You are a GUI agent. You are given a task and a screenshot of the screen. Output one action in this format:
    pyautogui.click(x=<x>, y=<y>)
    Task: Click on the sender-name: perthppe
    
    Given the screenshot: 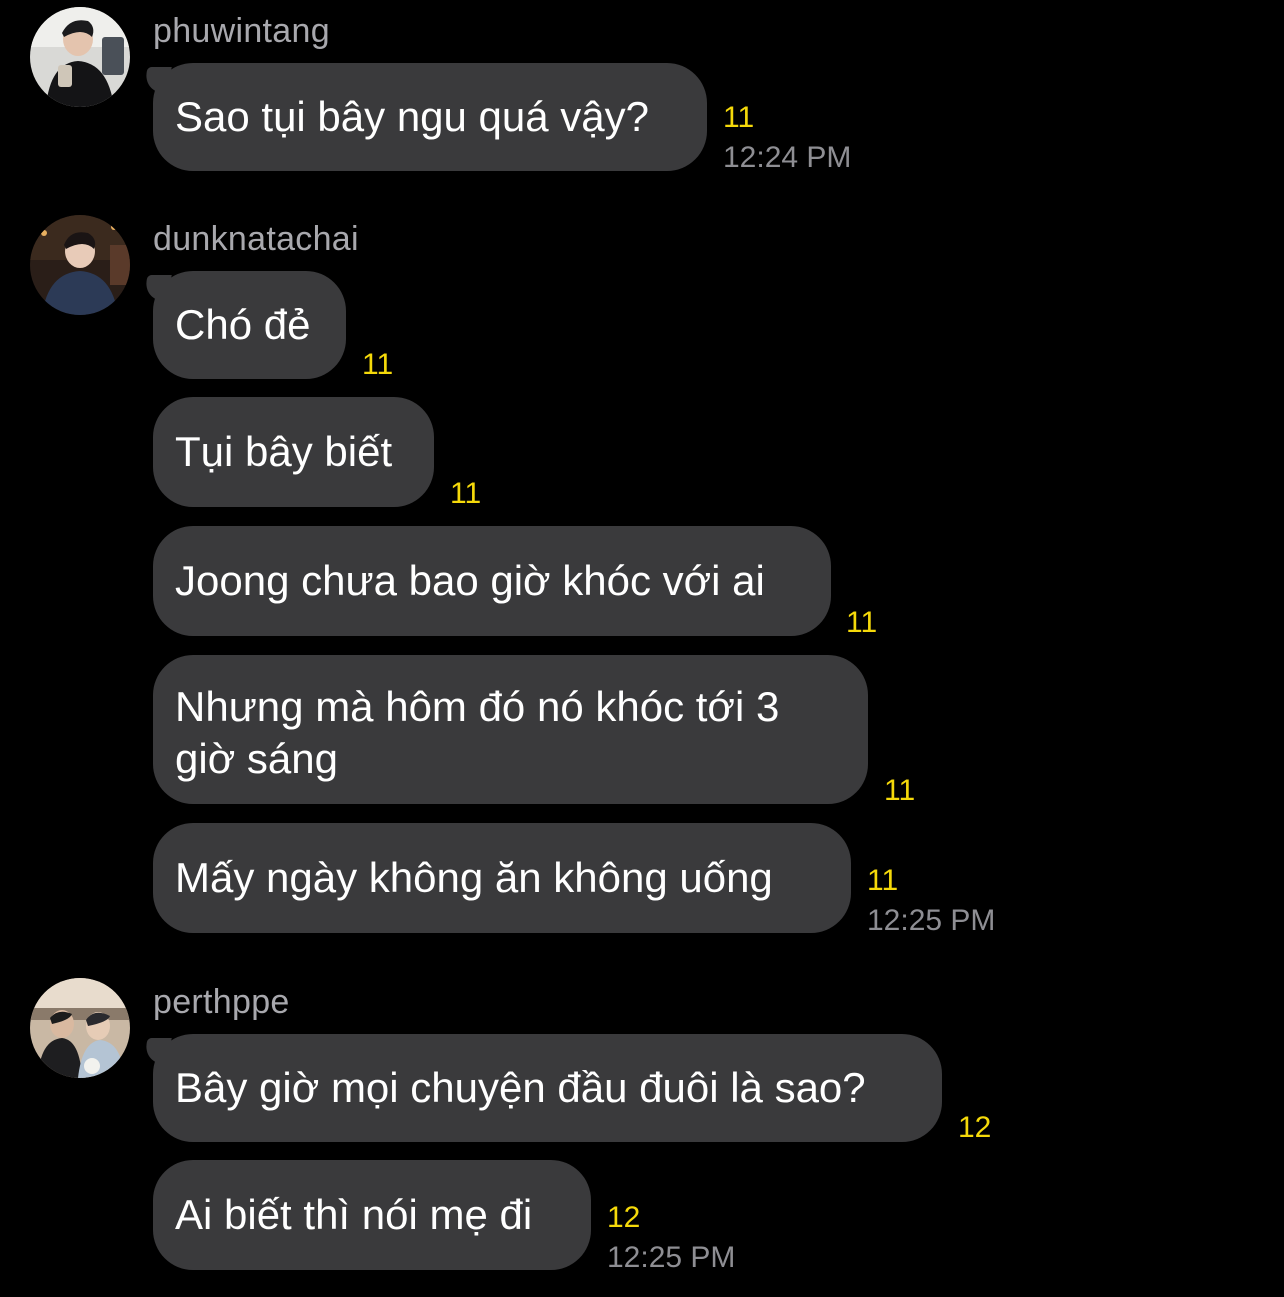 What is the action you would take?
    pyautogui.click(x=221, y=1002)
    